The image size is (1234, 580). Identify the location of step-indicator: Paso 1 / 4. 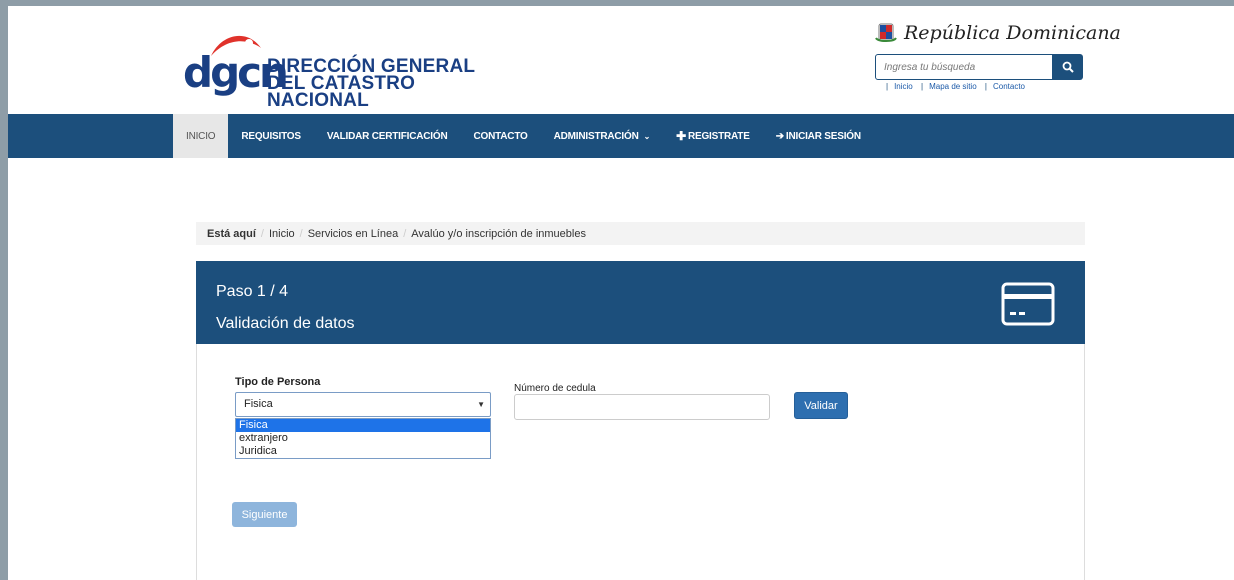
(252, 291).